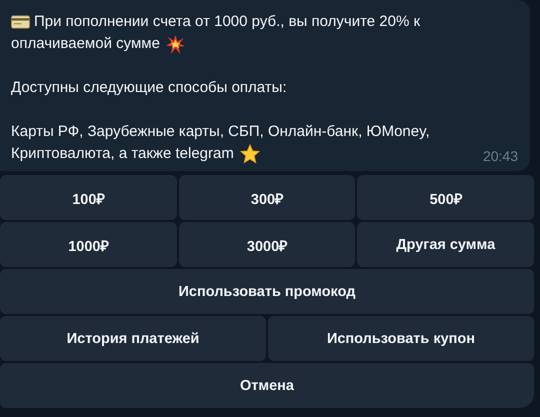 The image size is (540, 417). Describe the element at coordinates (267, 197) in the screenshot. I see `keyboard-button: 300₽` at that location.